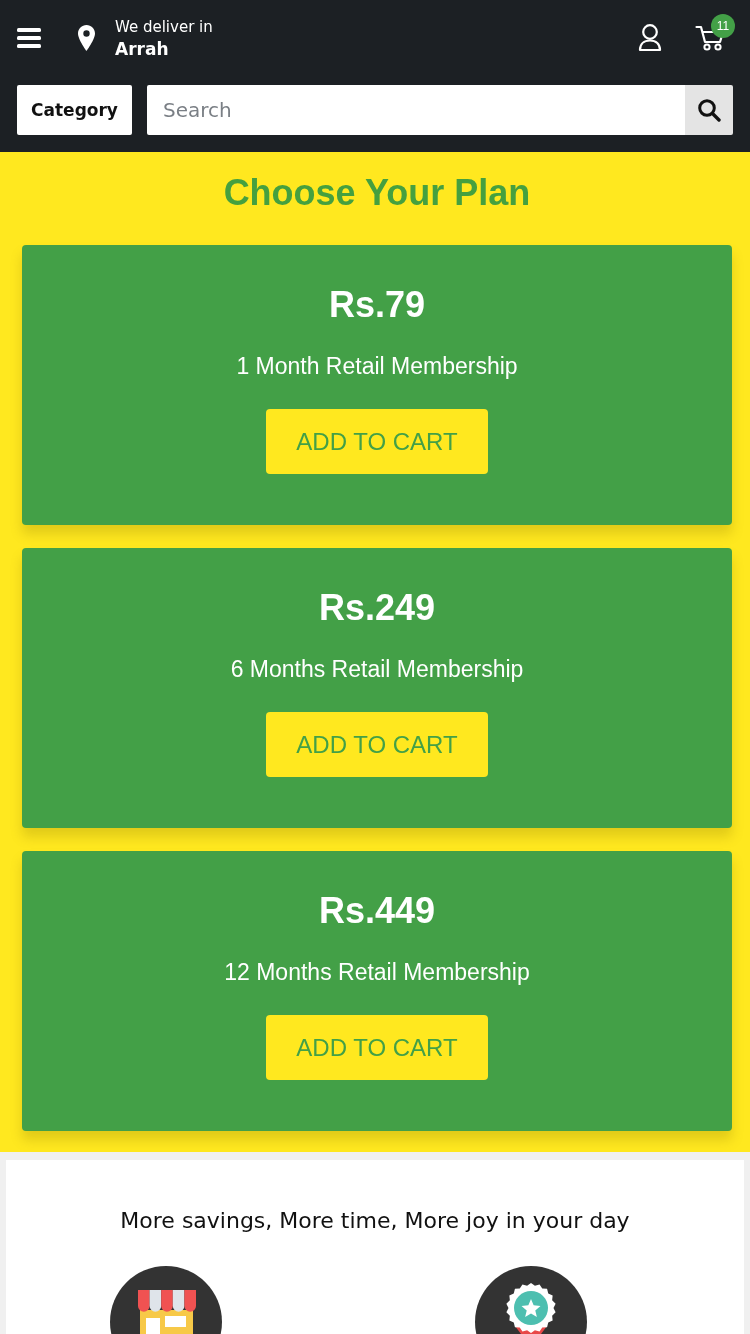 This screenshot has height=1334, width=750. What do you see at coordinates (29, 38) in the screenshot?
I see `menu-icon` at bounding box center [29, 38].